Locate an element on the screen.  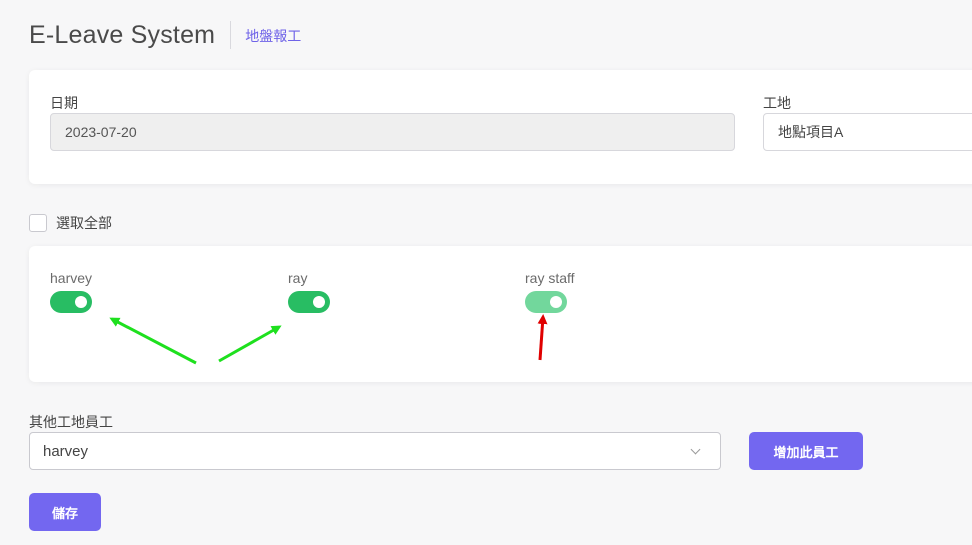
select-all-checkbox is located at coordinates (38, 223).